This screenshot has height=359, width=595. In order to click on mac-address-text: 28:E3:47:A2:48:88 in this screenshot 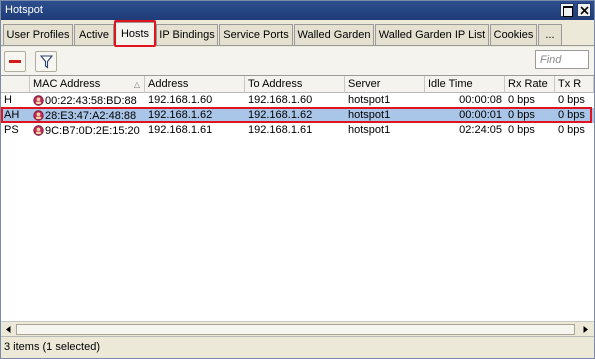, I will do `click(91, 116)`.